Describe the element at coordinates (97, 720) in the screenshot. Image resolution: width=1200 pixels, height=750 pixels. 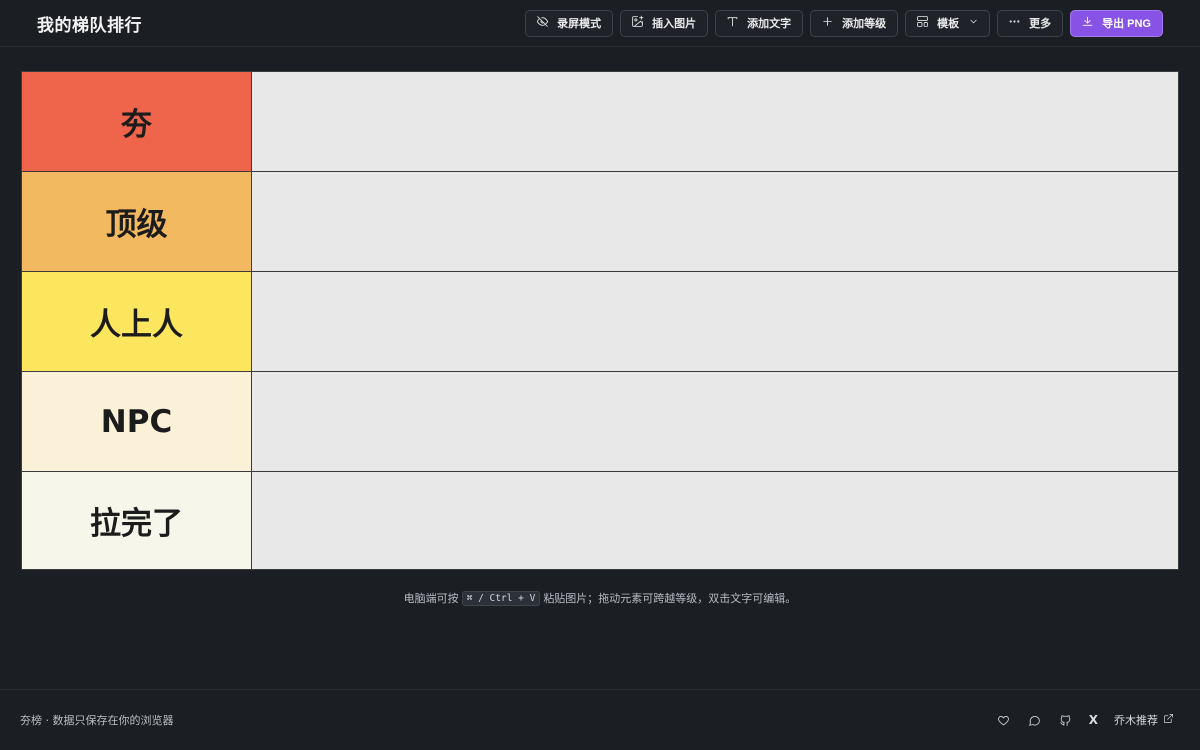
I see `footer-storage-note: 夯榜 · 数据只保存在你的浏览器` at that location.